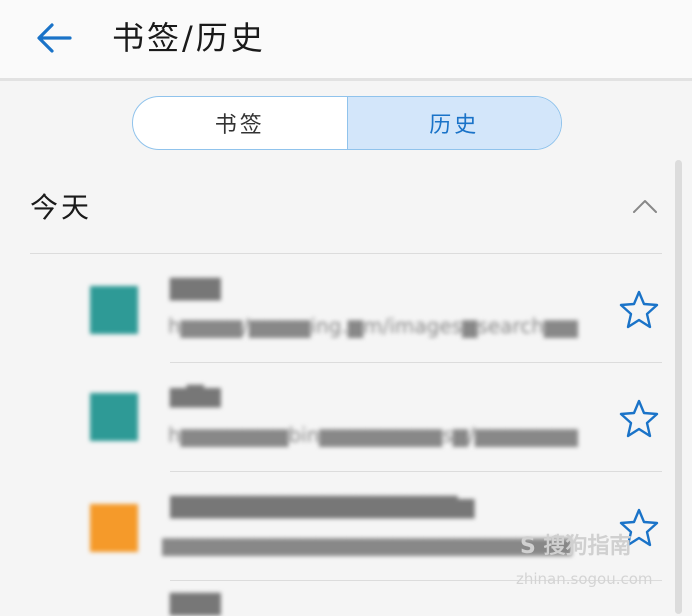  What do you see at coordinates (453, 123) in the screenshot?
I see `tab-history: 历史` at bounding box center [453, 123].